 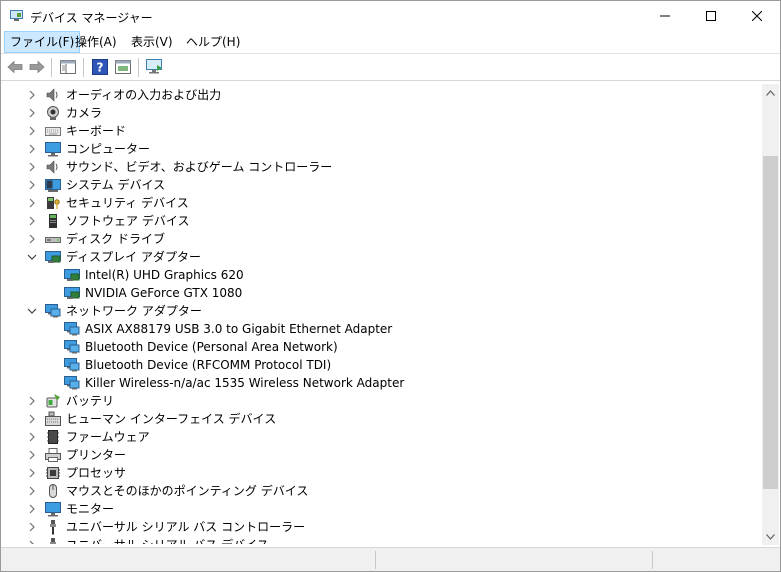 What do you see at coordinates (665, 16) in the screenshot?
I see `minimize-button` at bounding box center [665, 16].